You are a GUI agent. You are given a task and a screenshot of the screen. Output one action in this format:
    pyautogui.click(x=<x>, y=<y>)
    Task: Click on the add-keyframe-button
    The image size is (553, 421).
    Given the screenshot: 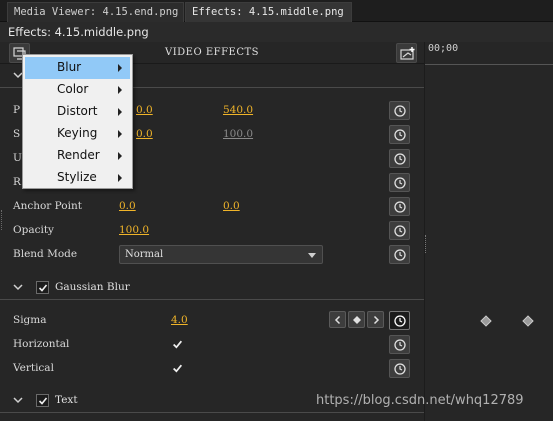 What is the action you would take?
    pyautogui.click(x=406, y=53)
    